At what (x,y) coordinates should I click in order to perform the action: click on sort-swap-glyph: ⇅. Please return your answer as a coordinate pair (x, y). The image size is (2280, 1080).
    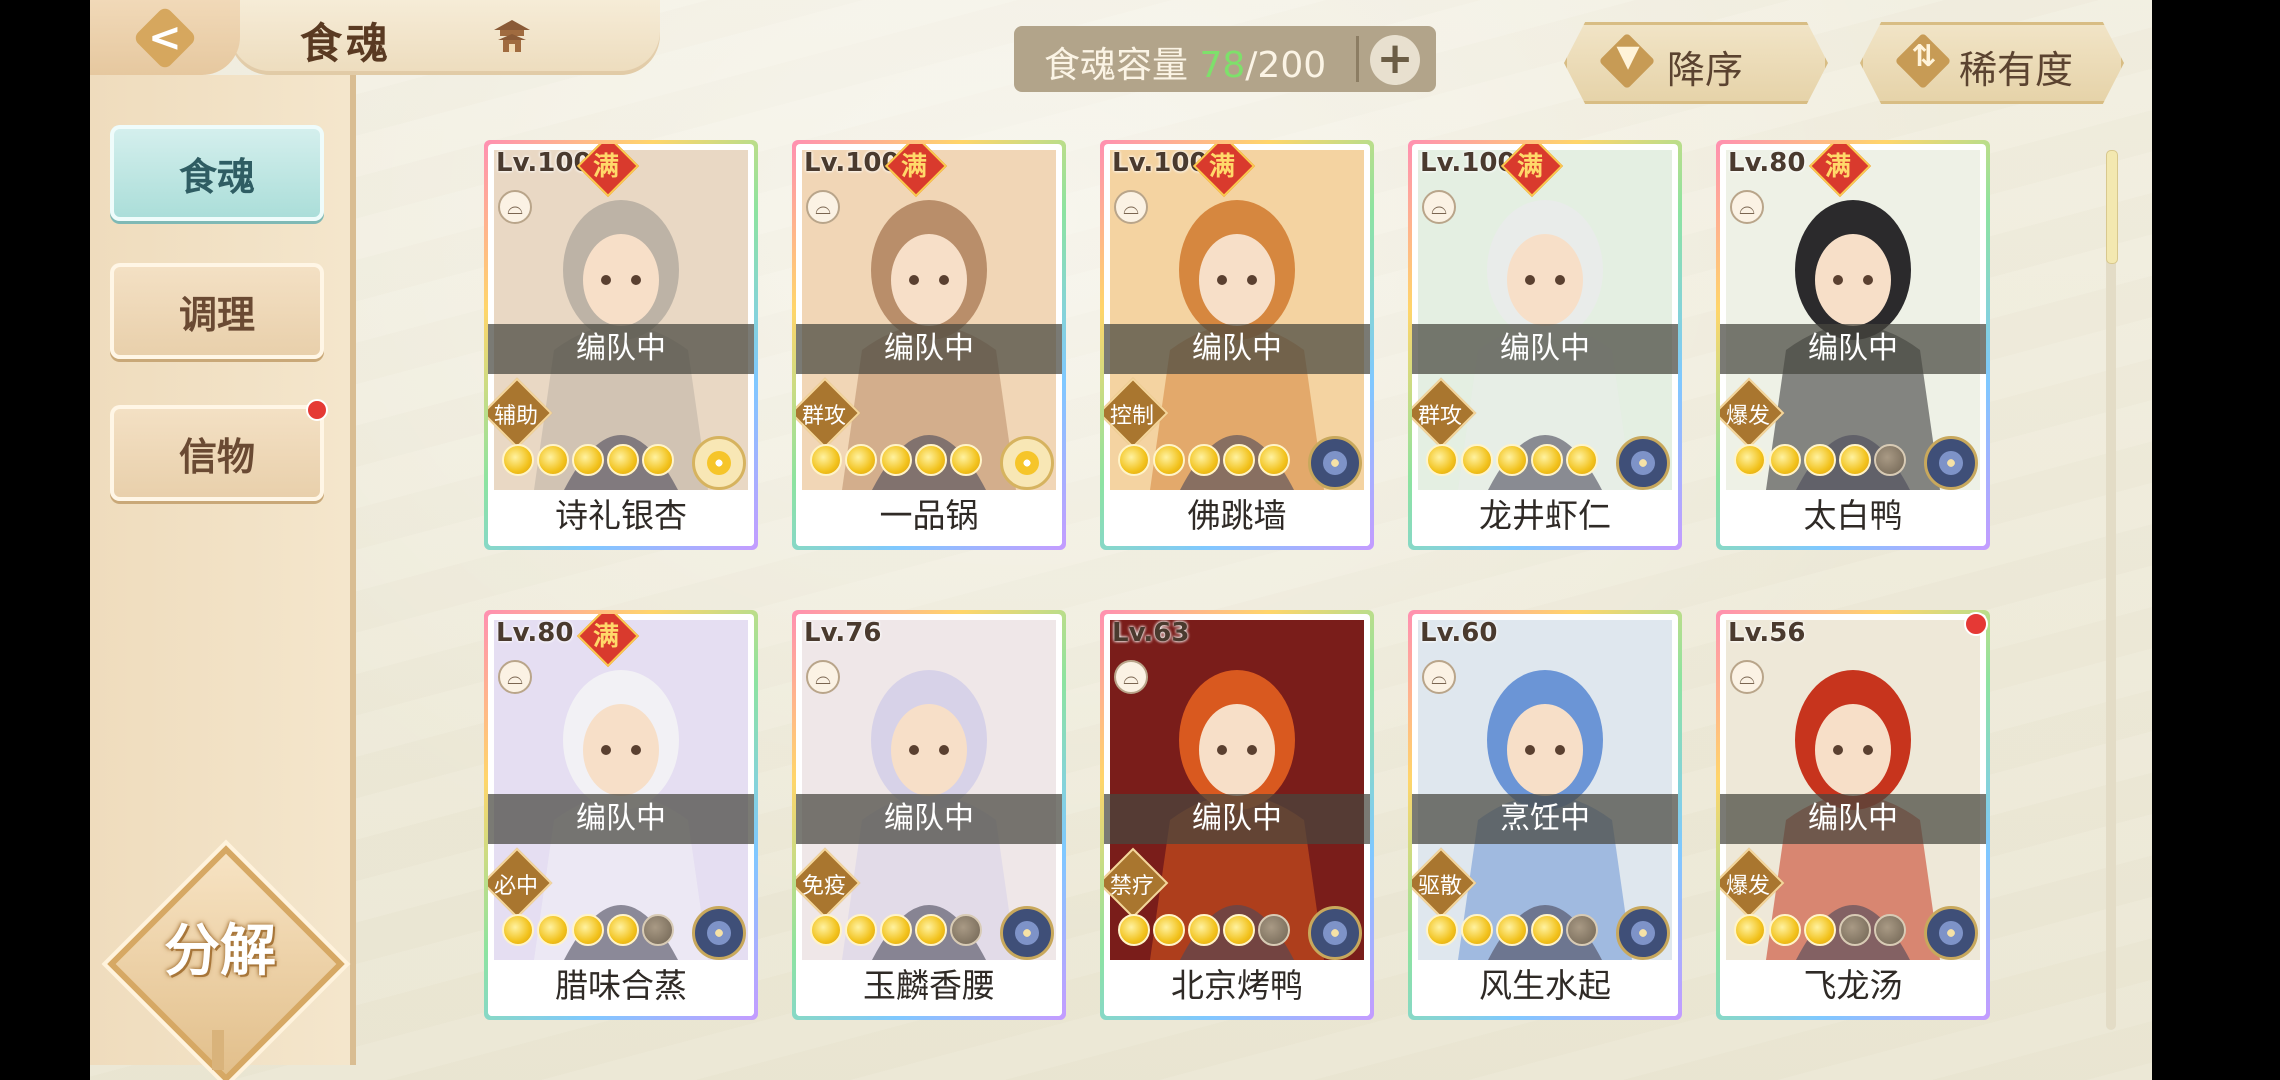
    Looking at the image, I should click on (1924, 56).